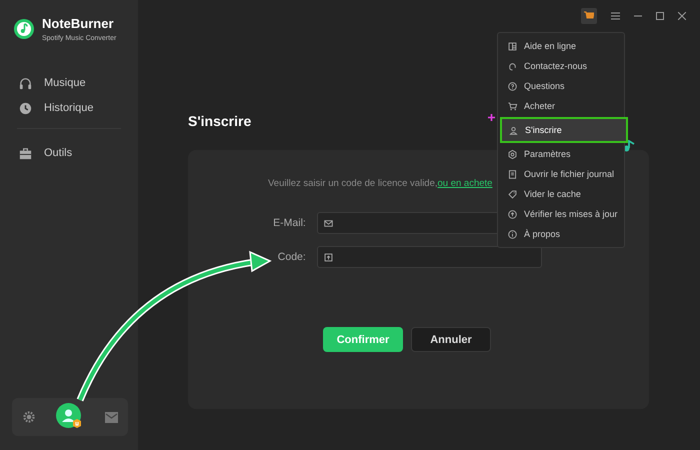 This screenshot has height=450, width=700. I want to click on plus-icon, so click(491, 117).